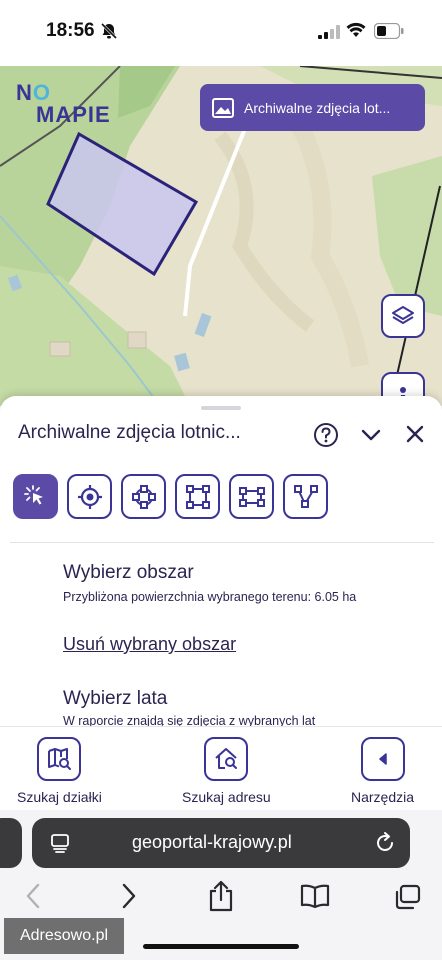  I want to click on watermark: Adresowo.pl, so click(64, 936).